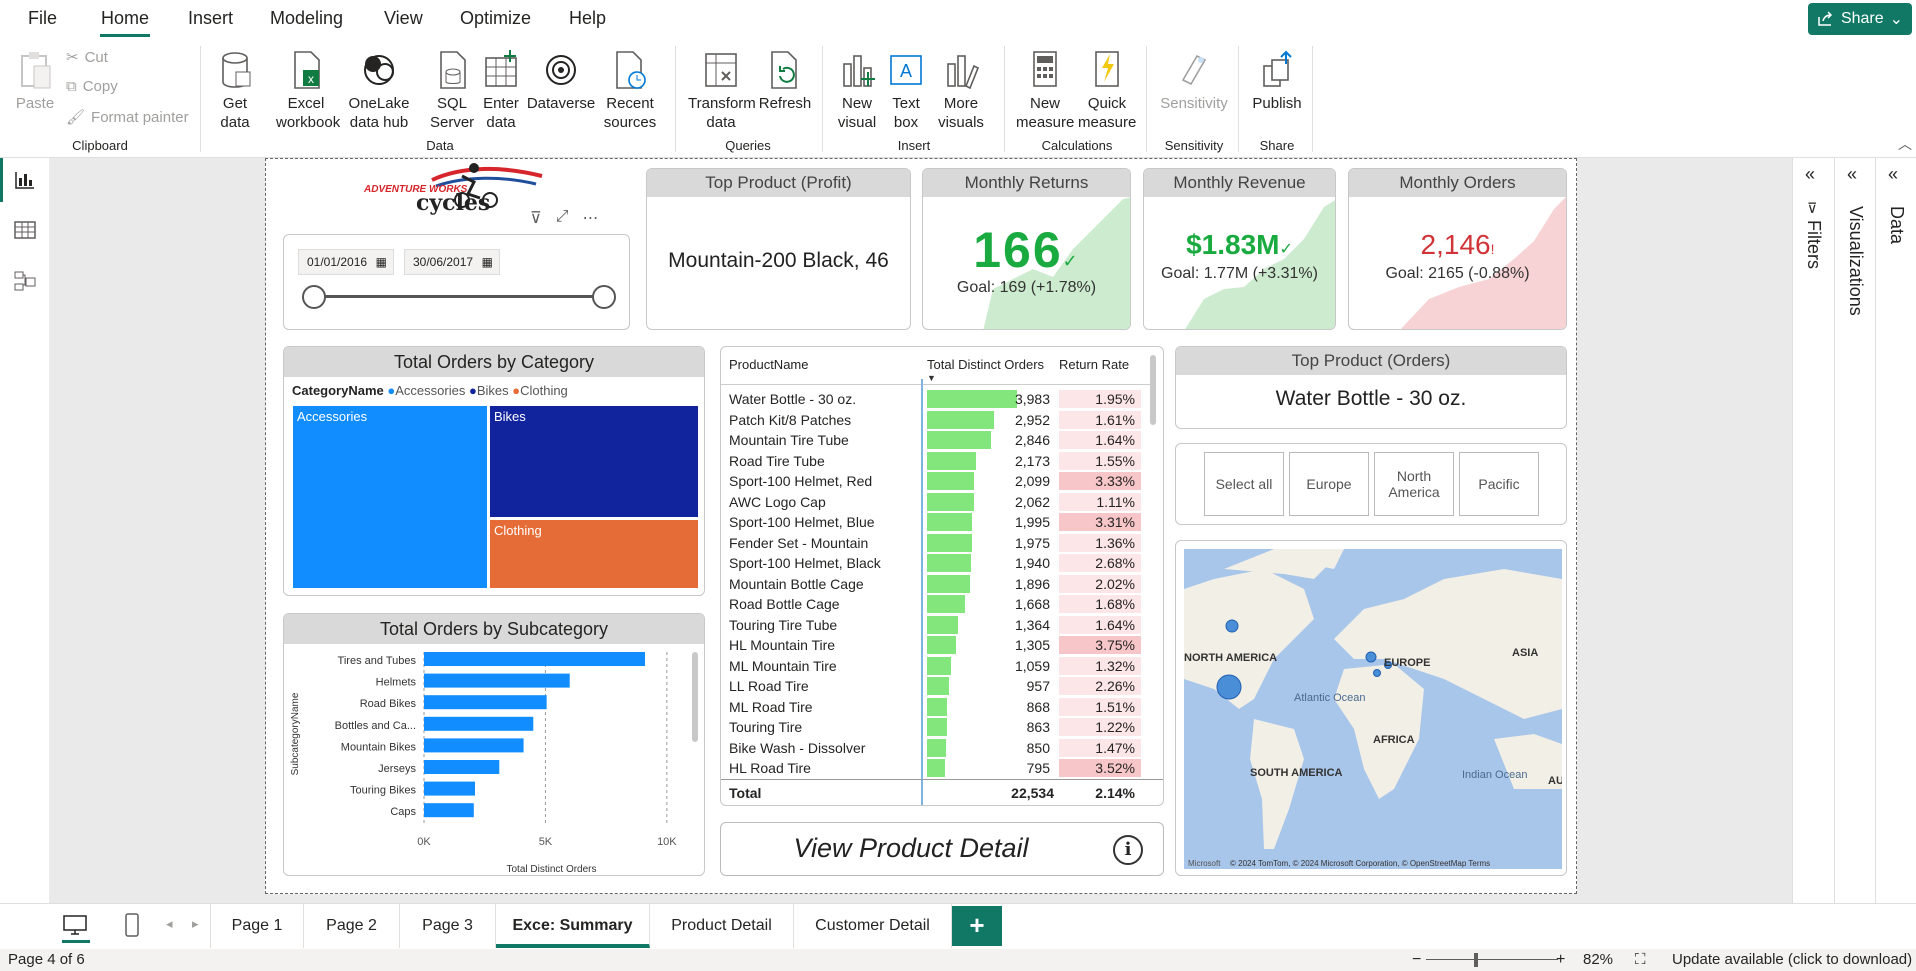 The height and width of the screenshot is (971, 1916). I want to click on filters-pane: « ⊽ Filters, so click(1813, 530).